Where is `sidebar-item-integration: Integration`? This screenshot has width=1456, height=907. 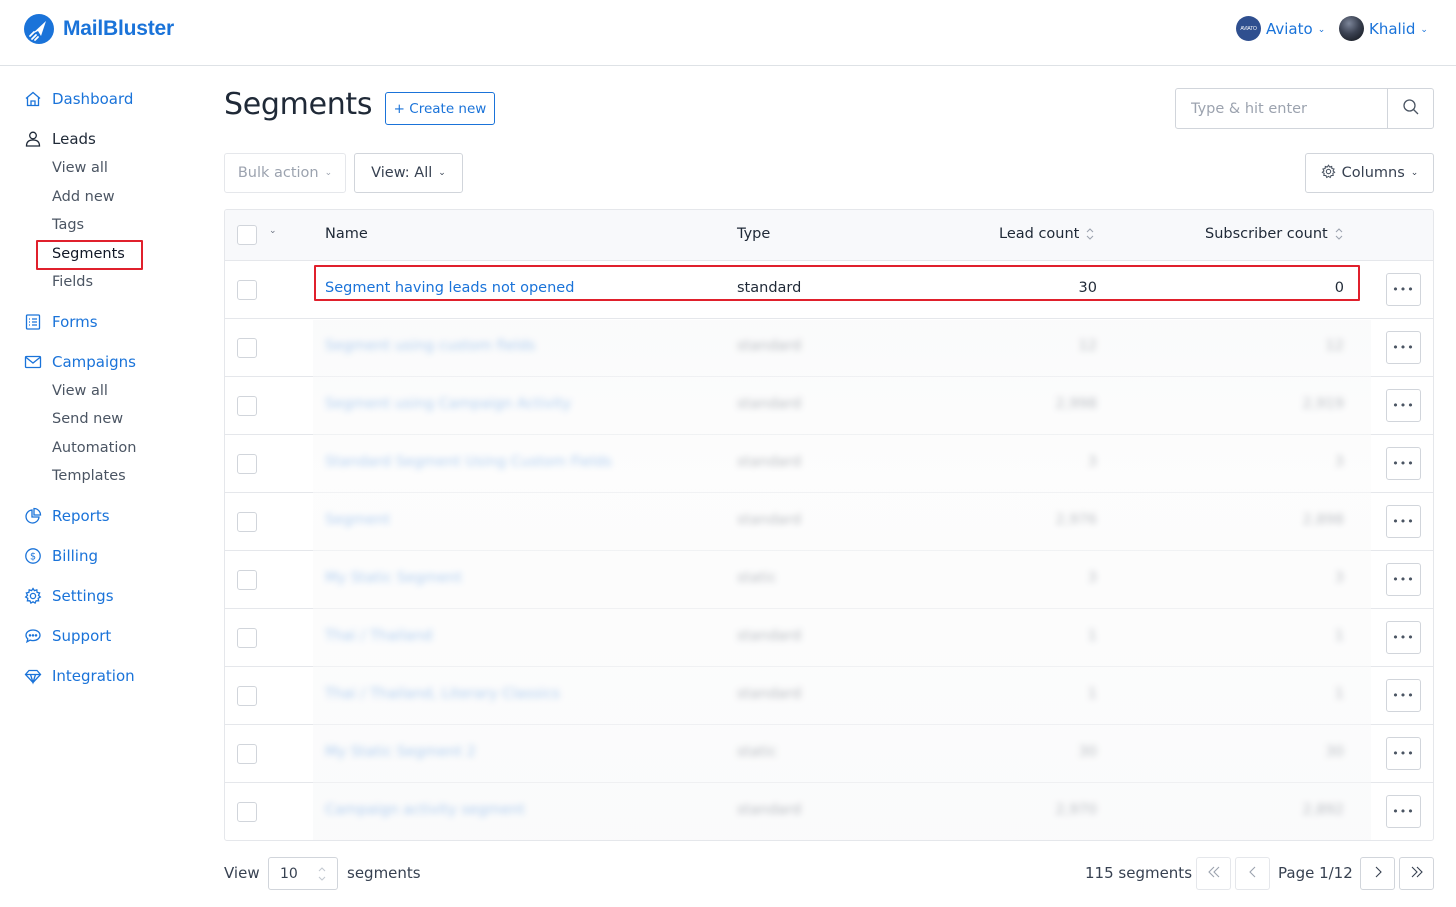
sidebar-item-integration: Integration is located at coordinates (79, 676).